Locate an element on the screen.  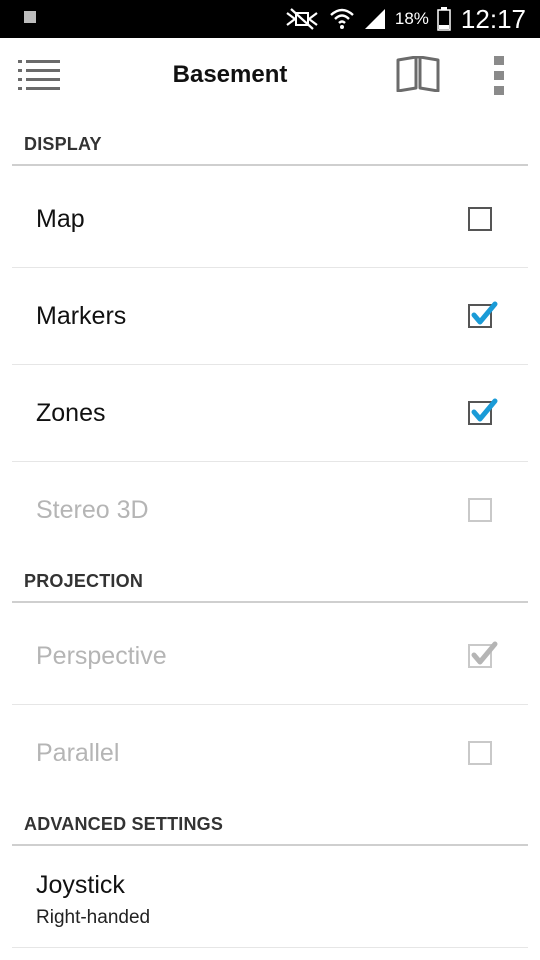
status-icons: 18% 12:17 is located at coordinates (404, 19).